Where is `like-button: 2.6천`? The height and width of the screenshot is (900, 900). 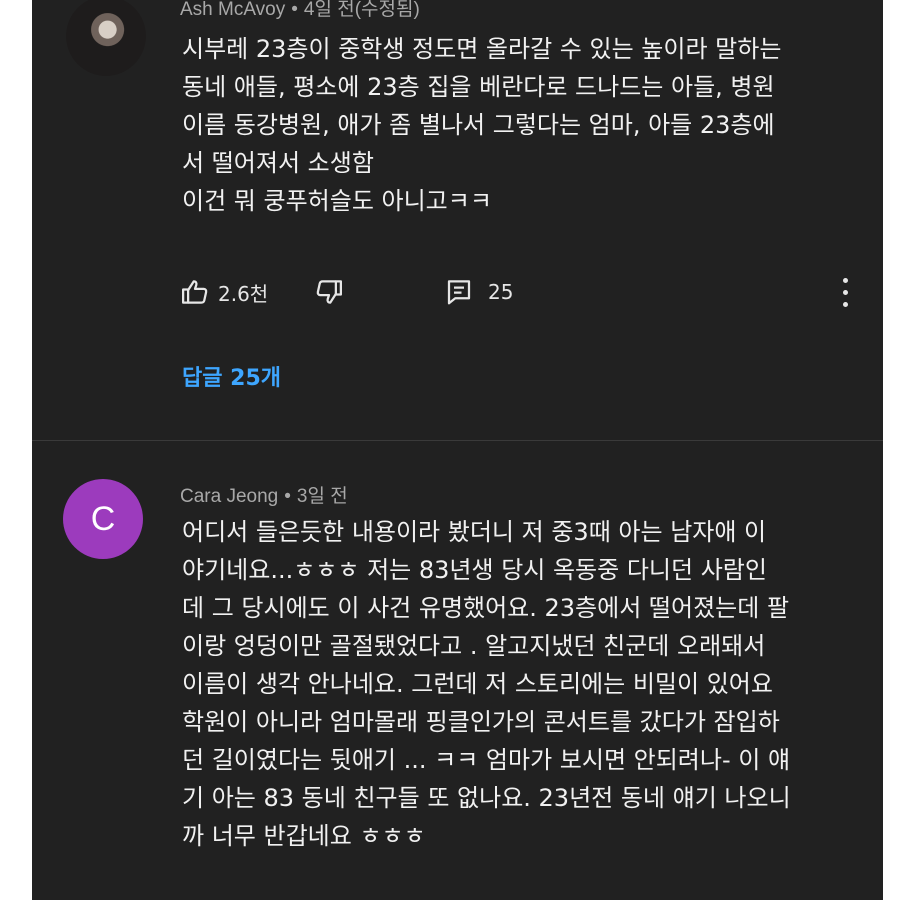 like-button: 2.6천 is located at coordinates (224, 292).